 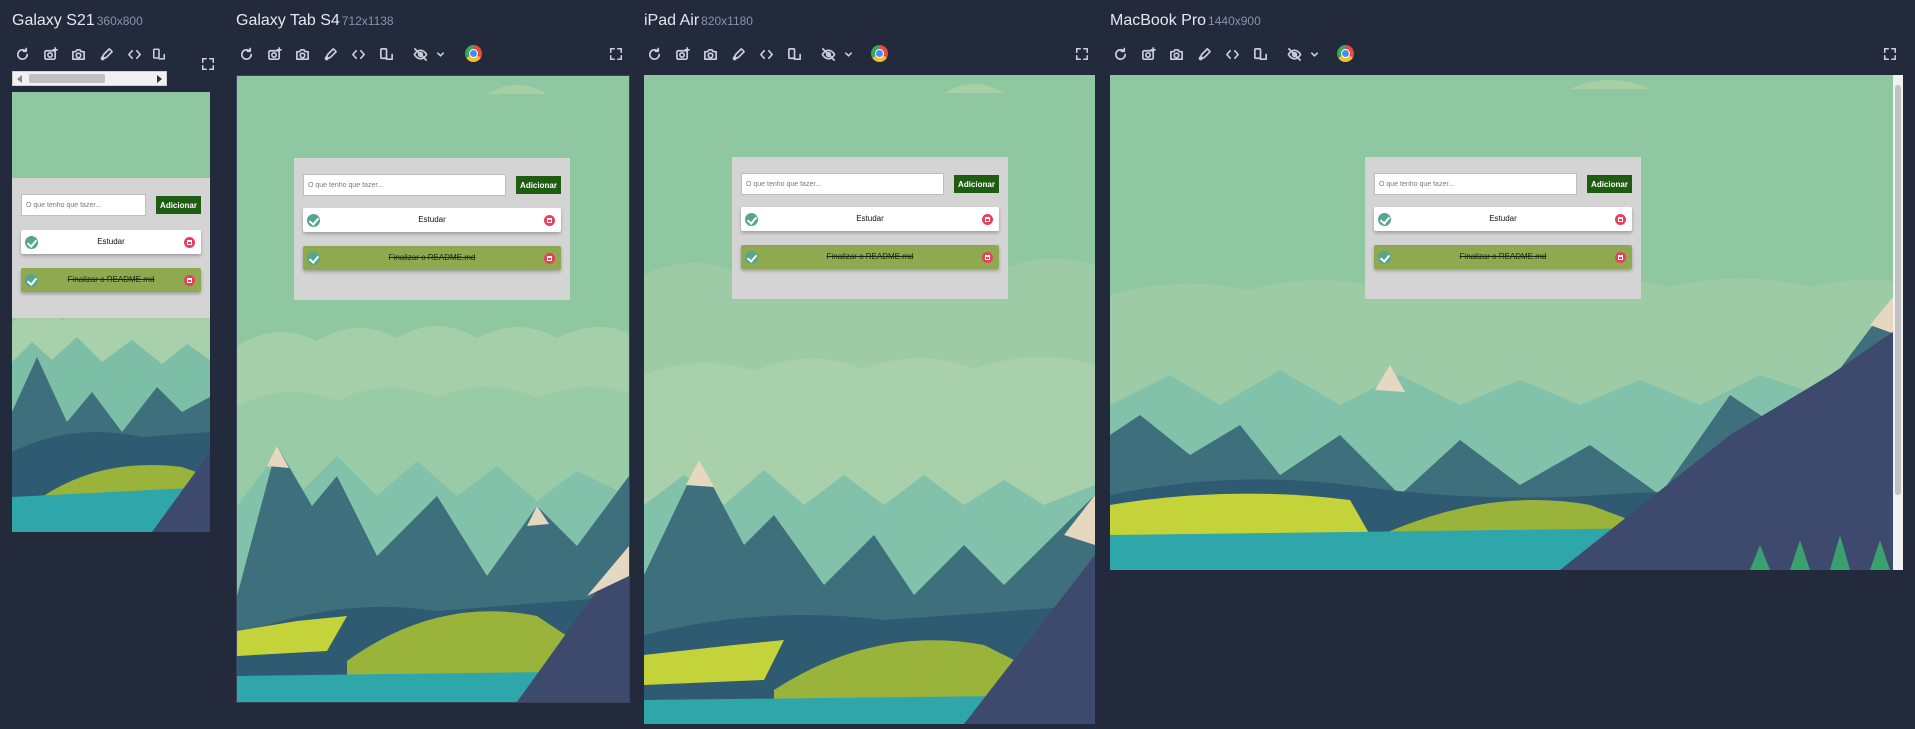 I want to click on device-header: MacBook Pro 1440x900, so click(x=1185, y=21).